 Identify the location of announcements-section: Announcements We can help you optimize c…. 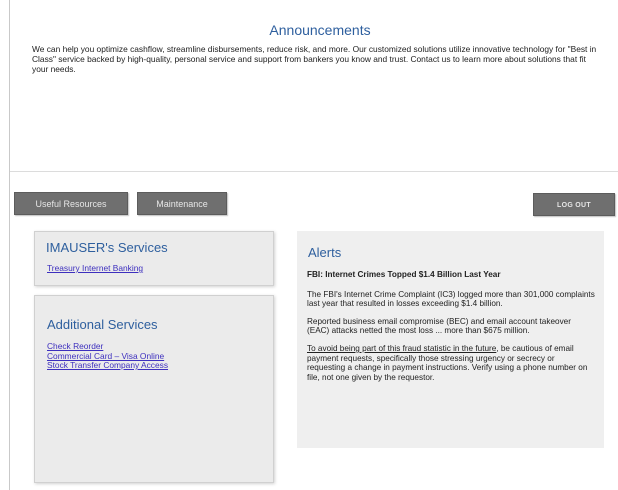
(320, 48).